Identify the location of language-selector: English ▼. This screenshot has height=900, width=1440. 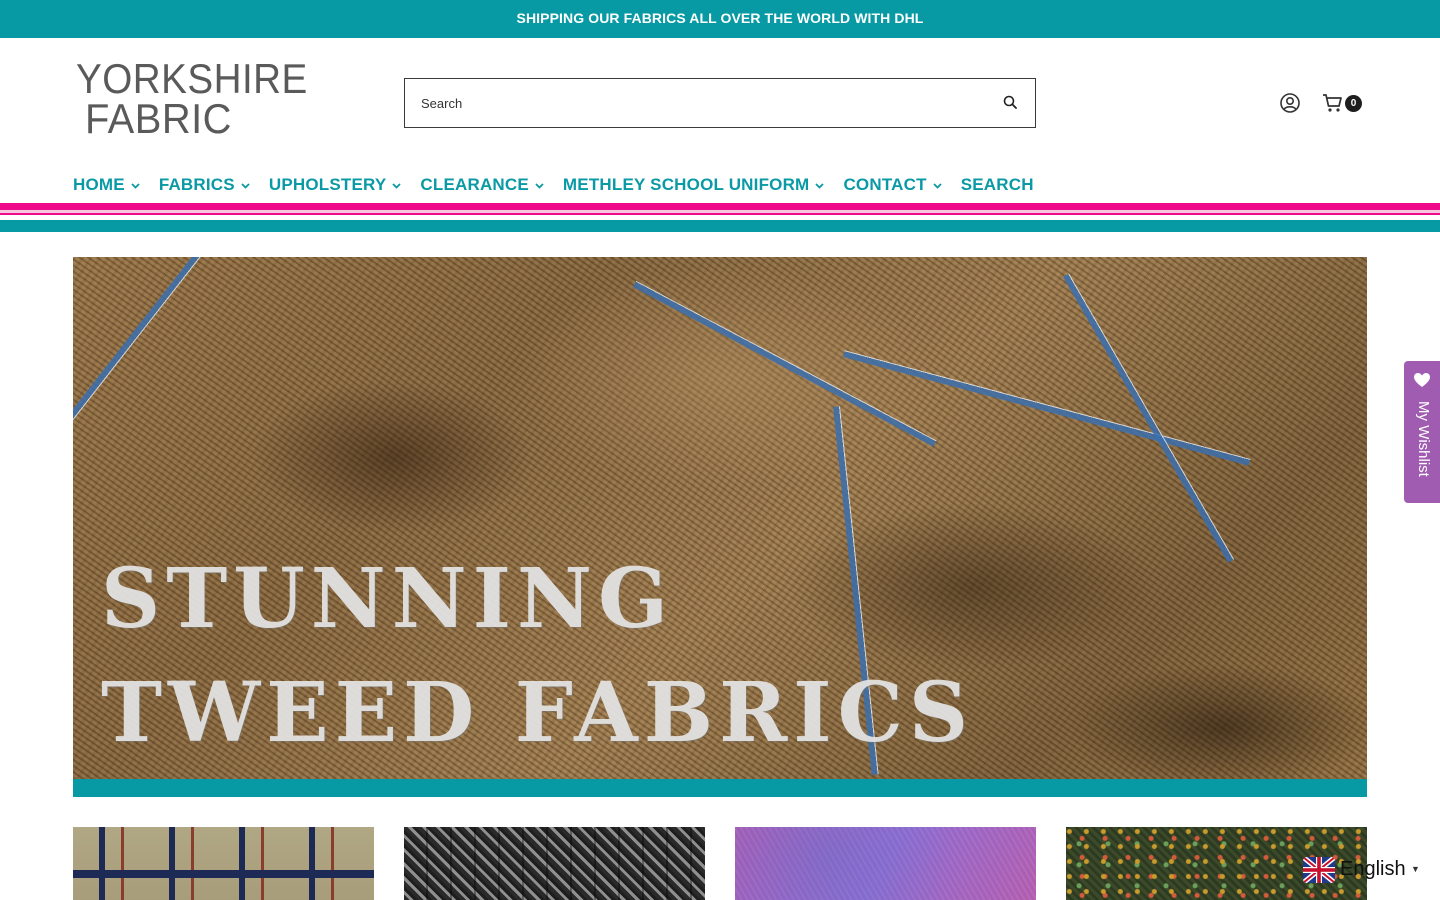
(1368, 871).